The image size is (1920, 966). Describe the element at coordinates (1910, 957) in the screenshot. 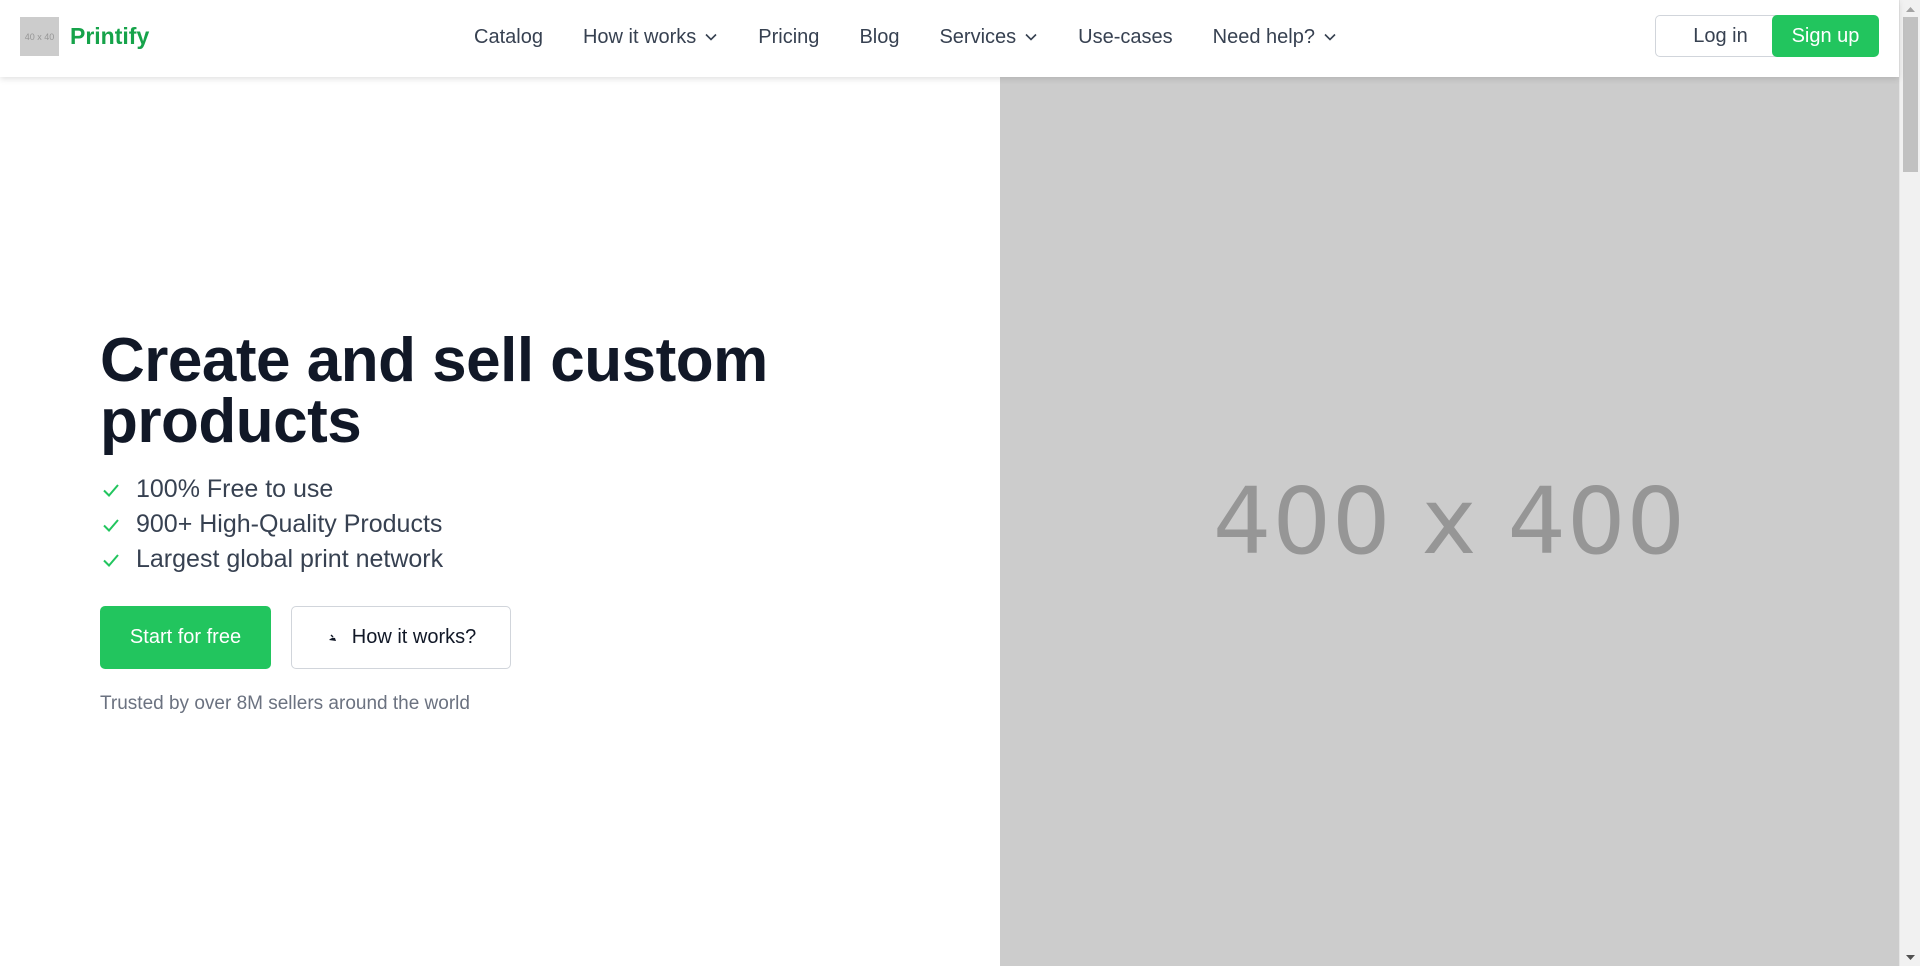

I see `scroll-down-arrow-icon` at that location.